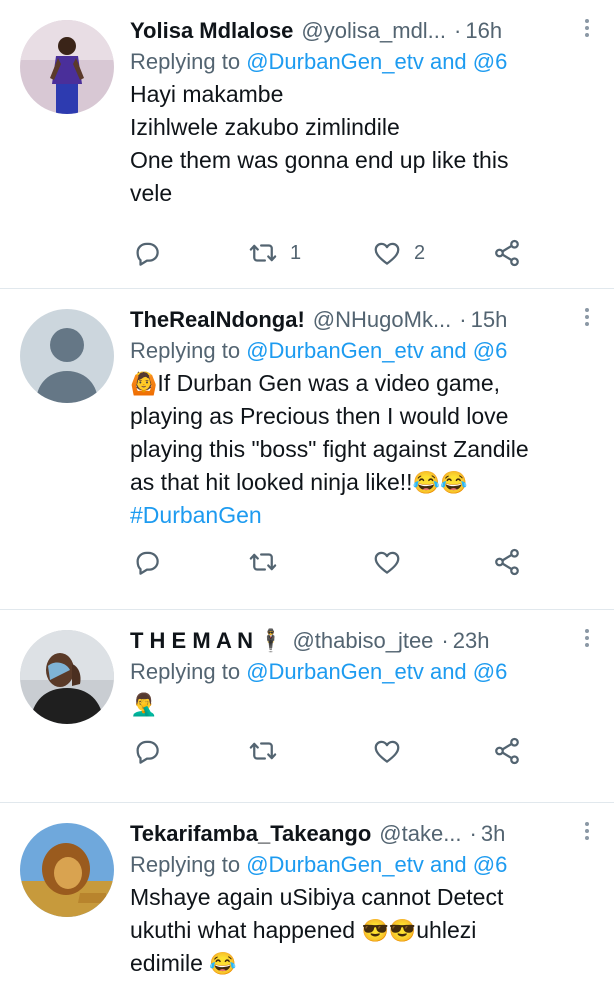 The width and height of the screenshot is (614, 1003). I want to click on tweet-line-tail: uhlezi, so click(446, 930).